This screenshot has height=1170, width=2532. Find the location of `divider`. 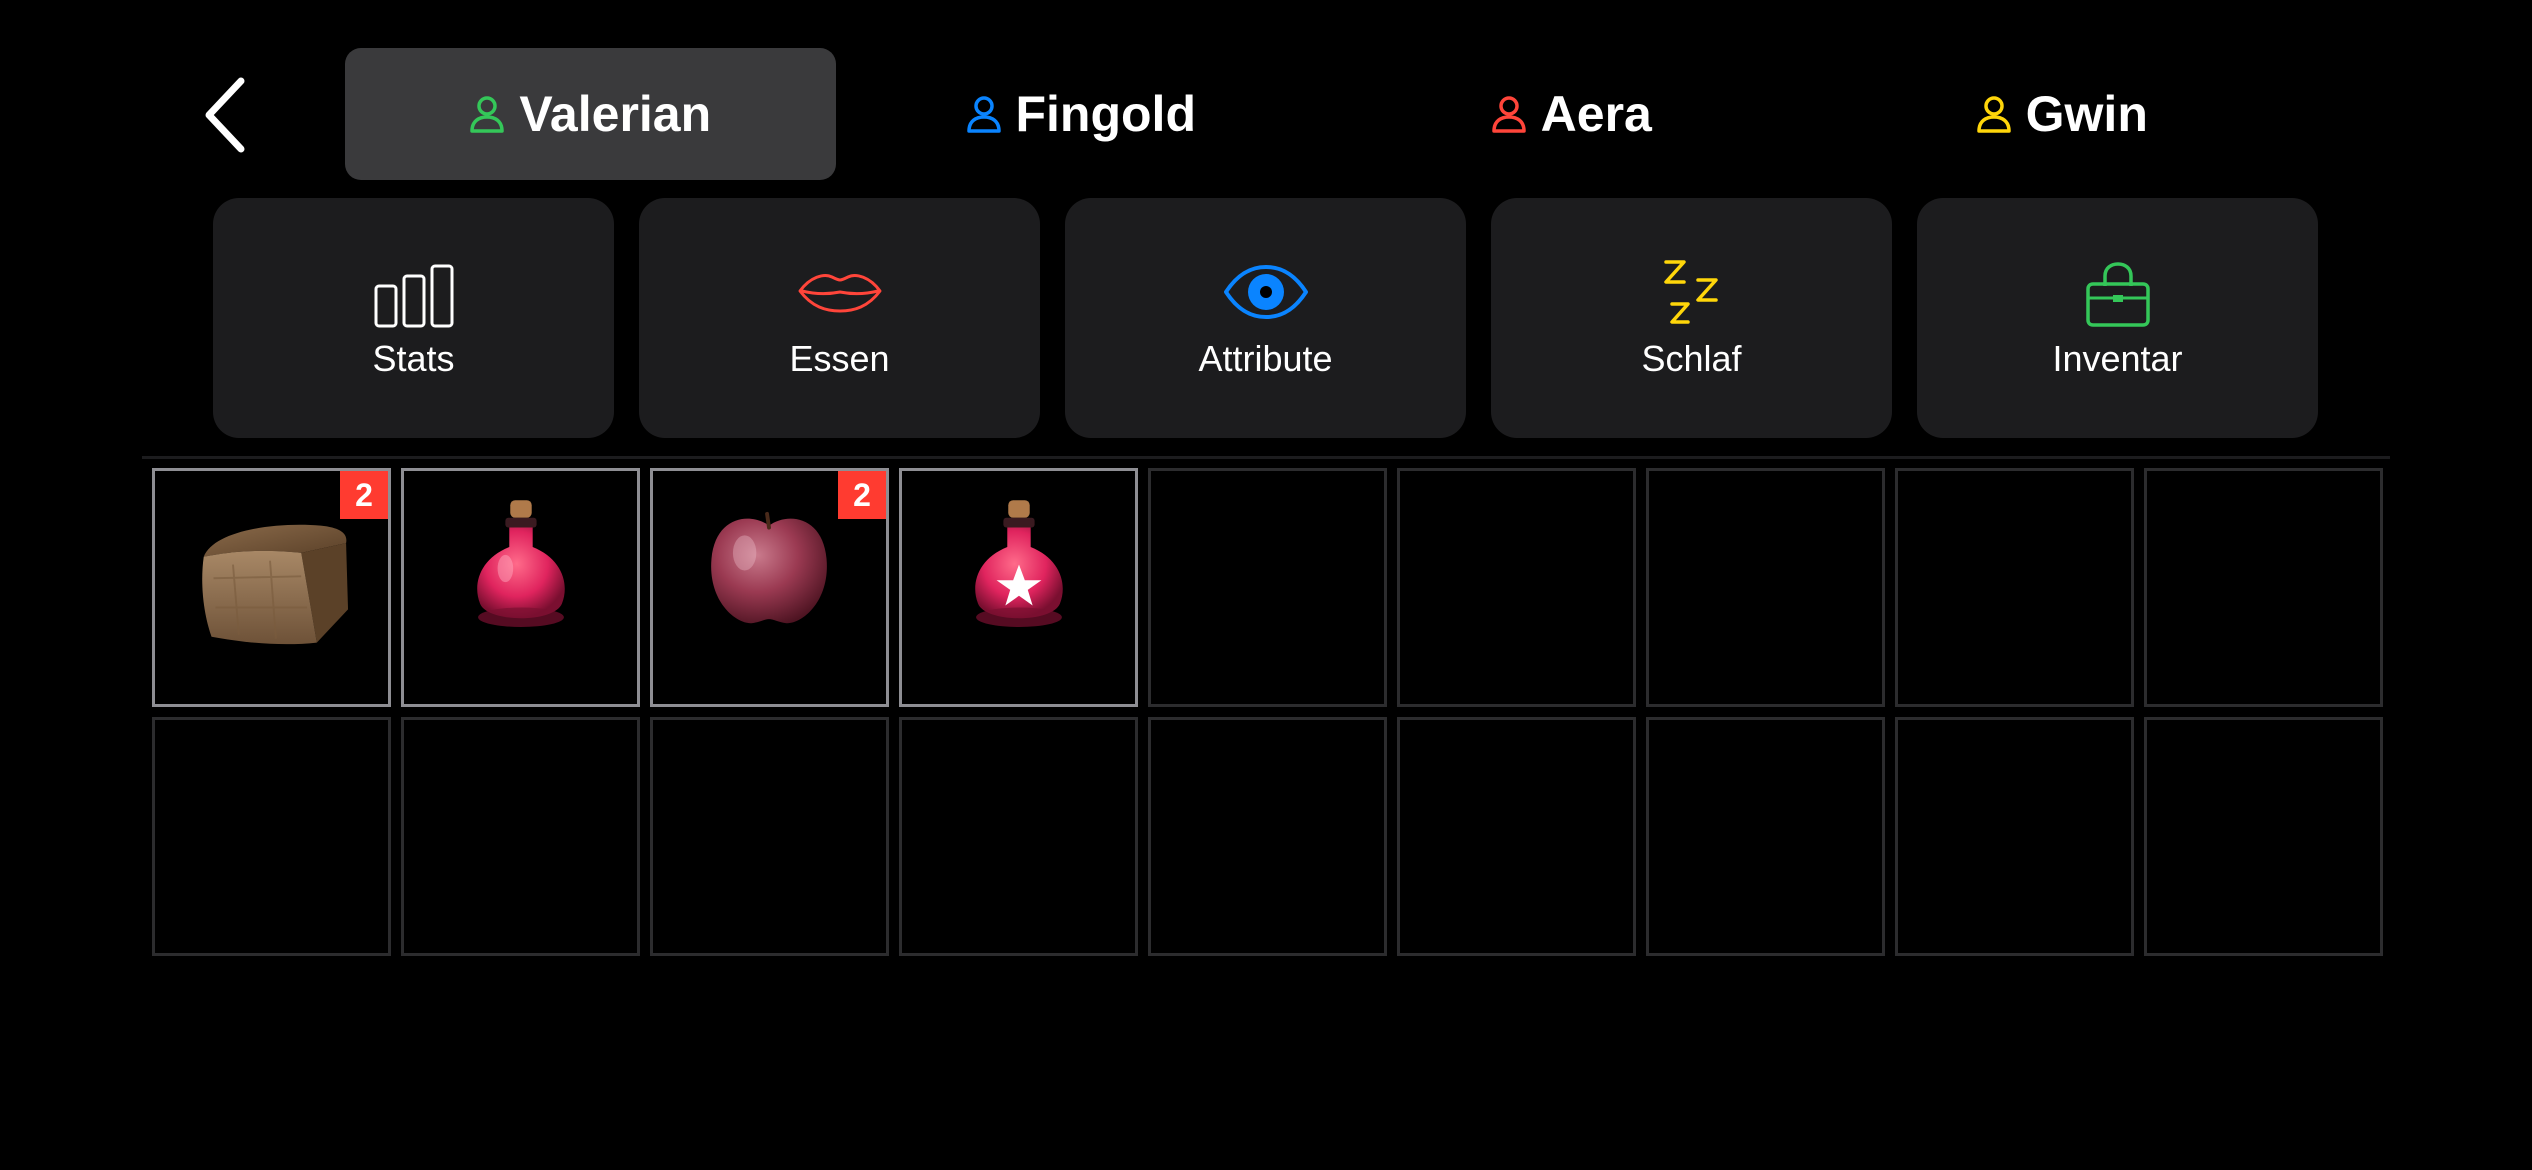

divider is located at coordinates (1266, 457).